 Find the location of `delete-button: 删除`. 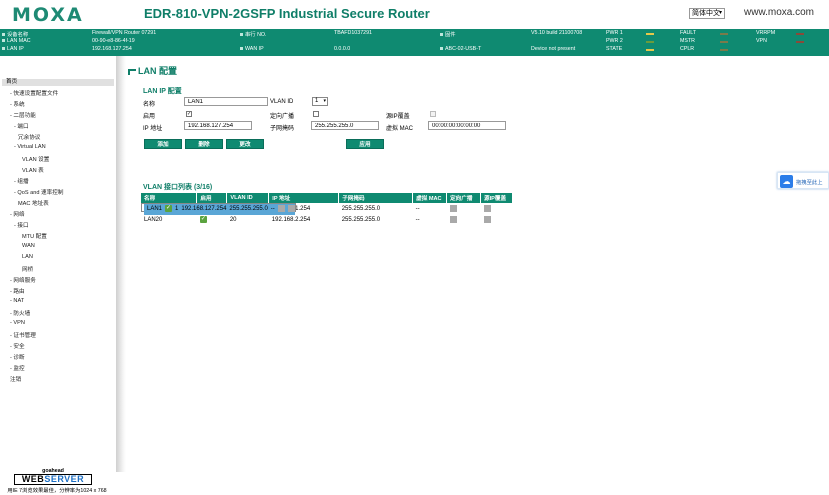

delete-button: 删除 is located at coordinates (204, 144).